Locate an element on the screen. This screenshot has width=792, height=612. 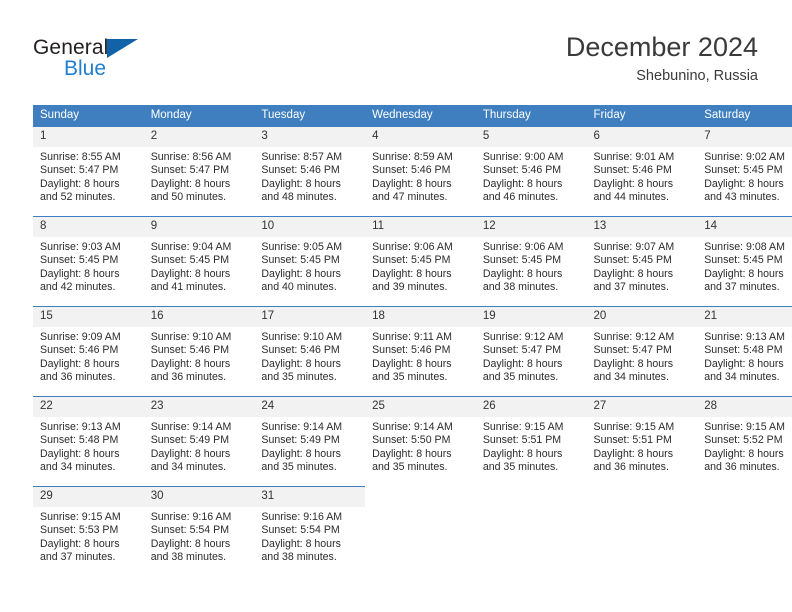
sunrise-time: Sunrise: 9:04 AM is located at coordinates (191, 247).